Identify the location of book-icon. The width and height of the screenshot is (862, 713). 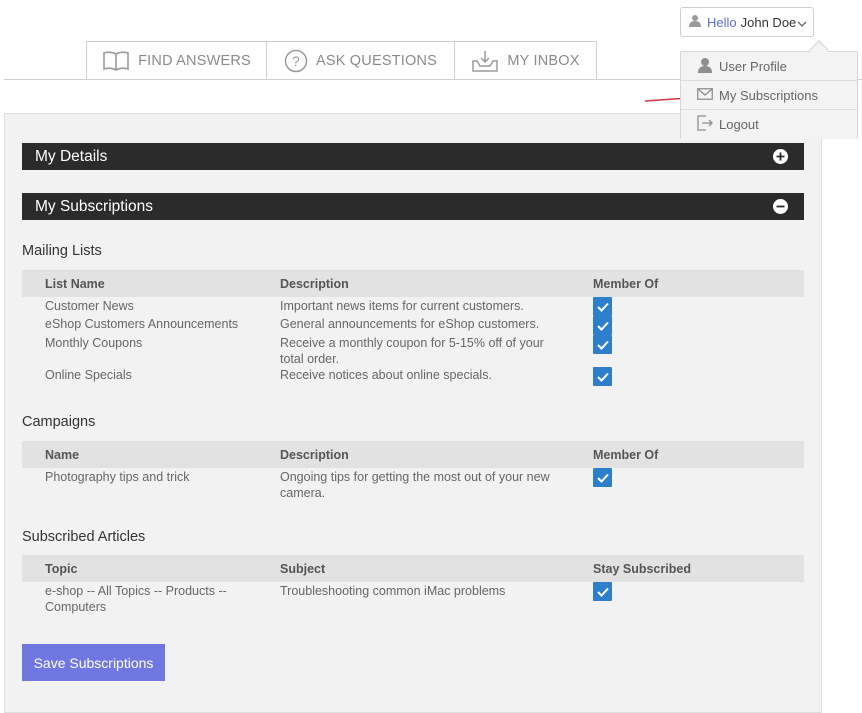
(116, 61).